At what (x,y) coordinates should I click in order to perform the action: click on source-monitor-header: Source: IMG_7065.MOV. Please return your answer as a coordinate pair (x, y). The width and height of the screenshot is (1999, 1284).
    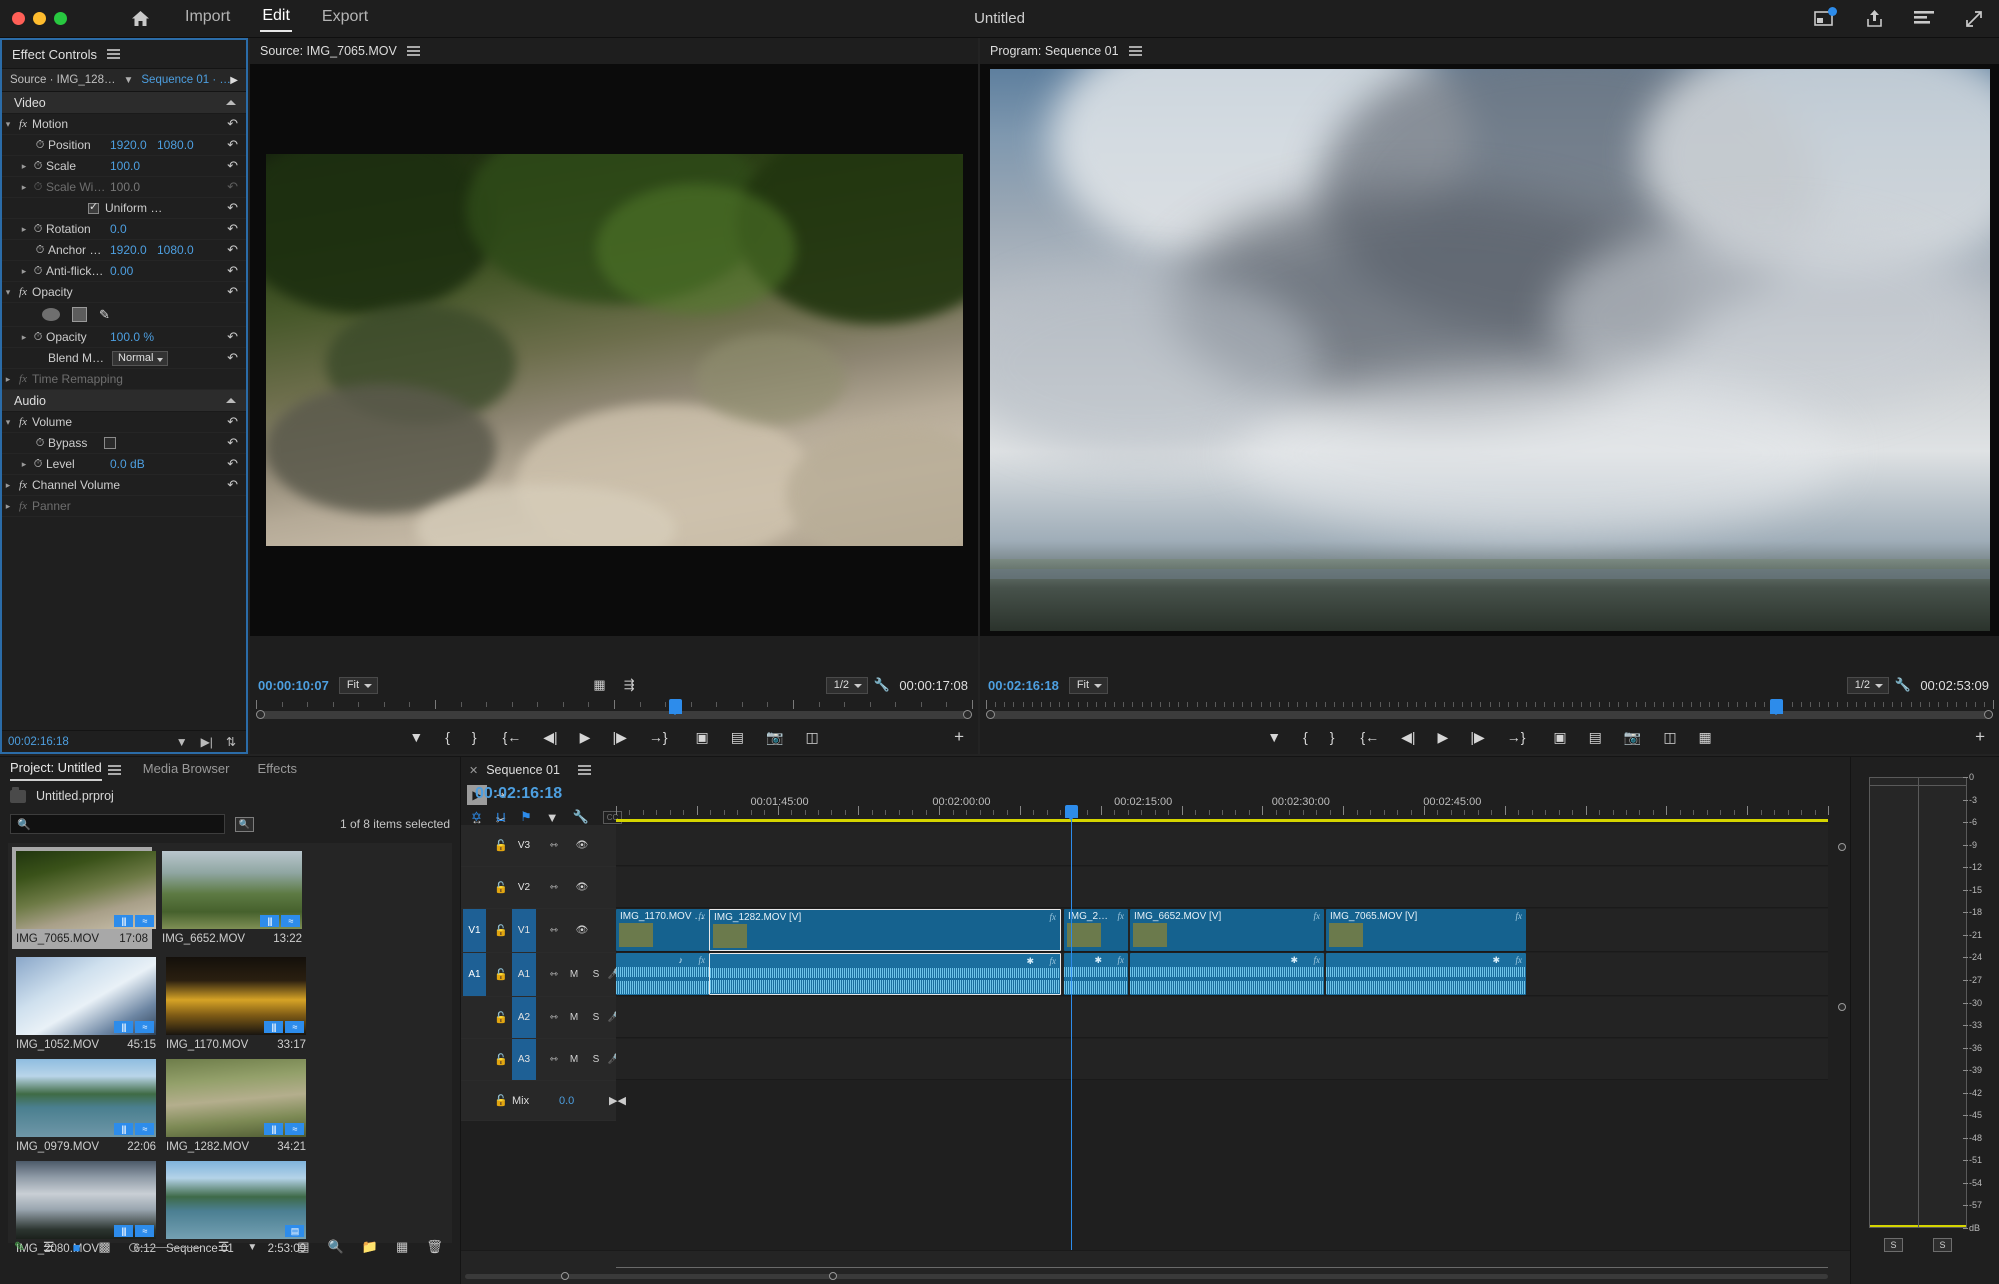
    Looking at the image, I should click on (614, 51).